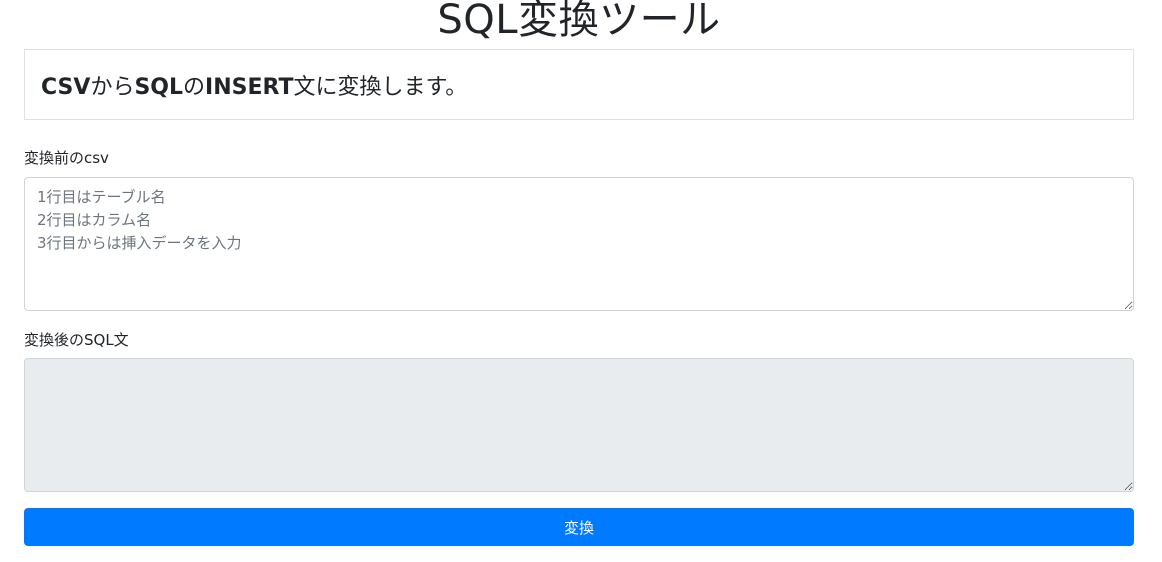 This screenshot has width=1162, height=562. Describe the element at coordinates (66, 158) in the screenshot. I see `csv-input-label: 変換前のcsv` at that location.